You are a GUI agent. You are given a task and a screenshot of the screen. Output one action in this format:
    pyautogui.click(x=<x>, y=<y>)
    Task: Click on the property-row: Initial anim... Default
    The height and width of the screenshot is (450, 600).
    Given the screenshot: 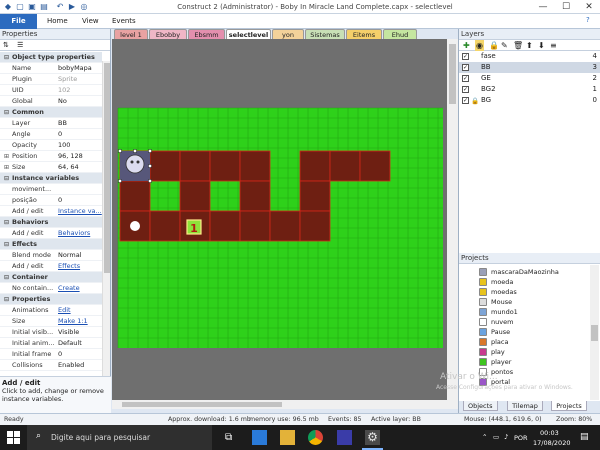 What is the action you would take?
    pyautogui.click(x=51, y=343)
    